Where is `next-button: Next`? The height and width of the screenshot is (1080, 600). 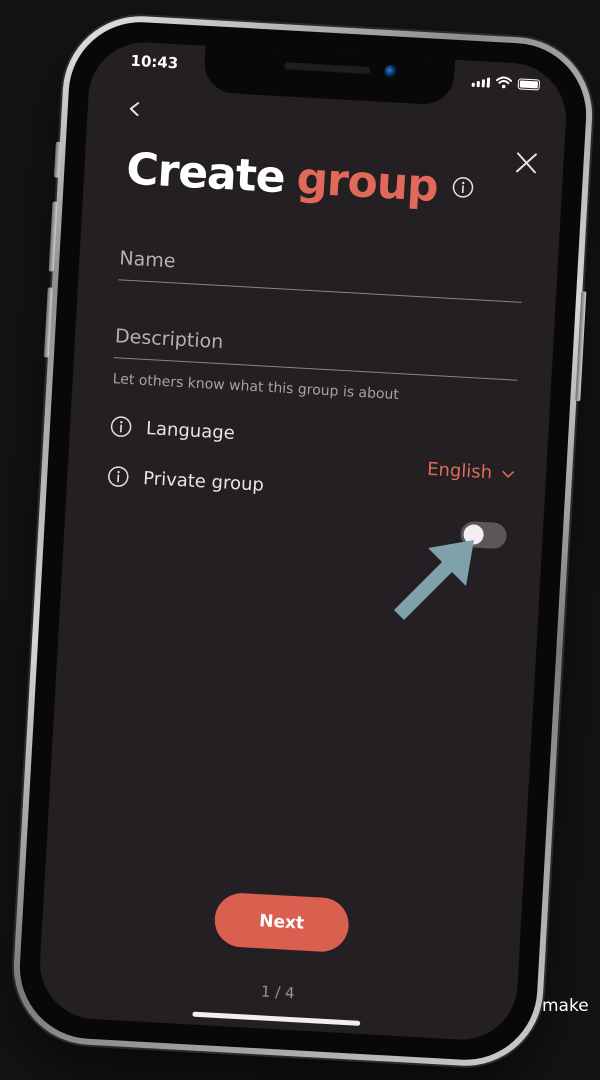 next-button: Next is located at coordinates (282, 922).